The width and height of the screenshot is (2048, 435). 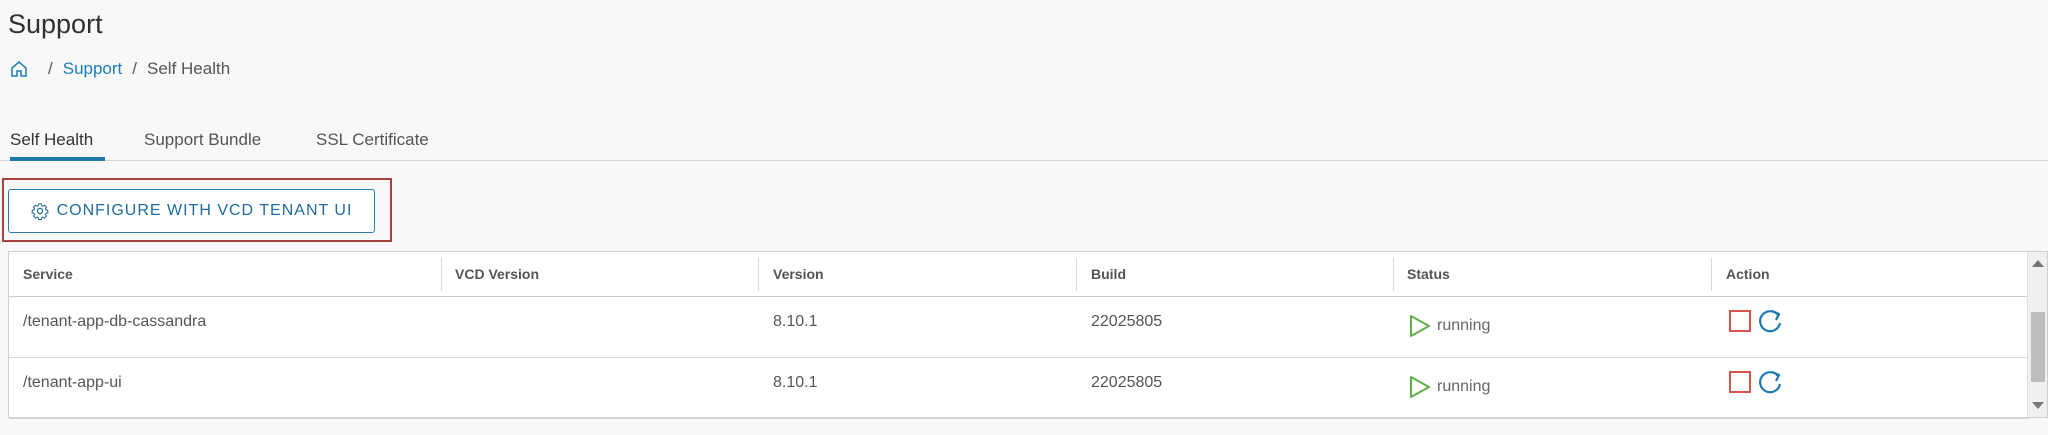 I want to click on tab-support-bundle: Support Bundle, so click(x=202, y=144).